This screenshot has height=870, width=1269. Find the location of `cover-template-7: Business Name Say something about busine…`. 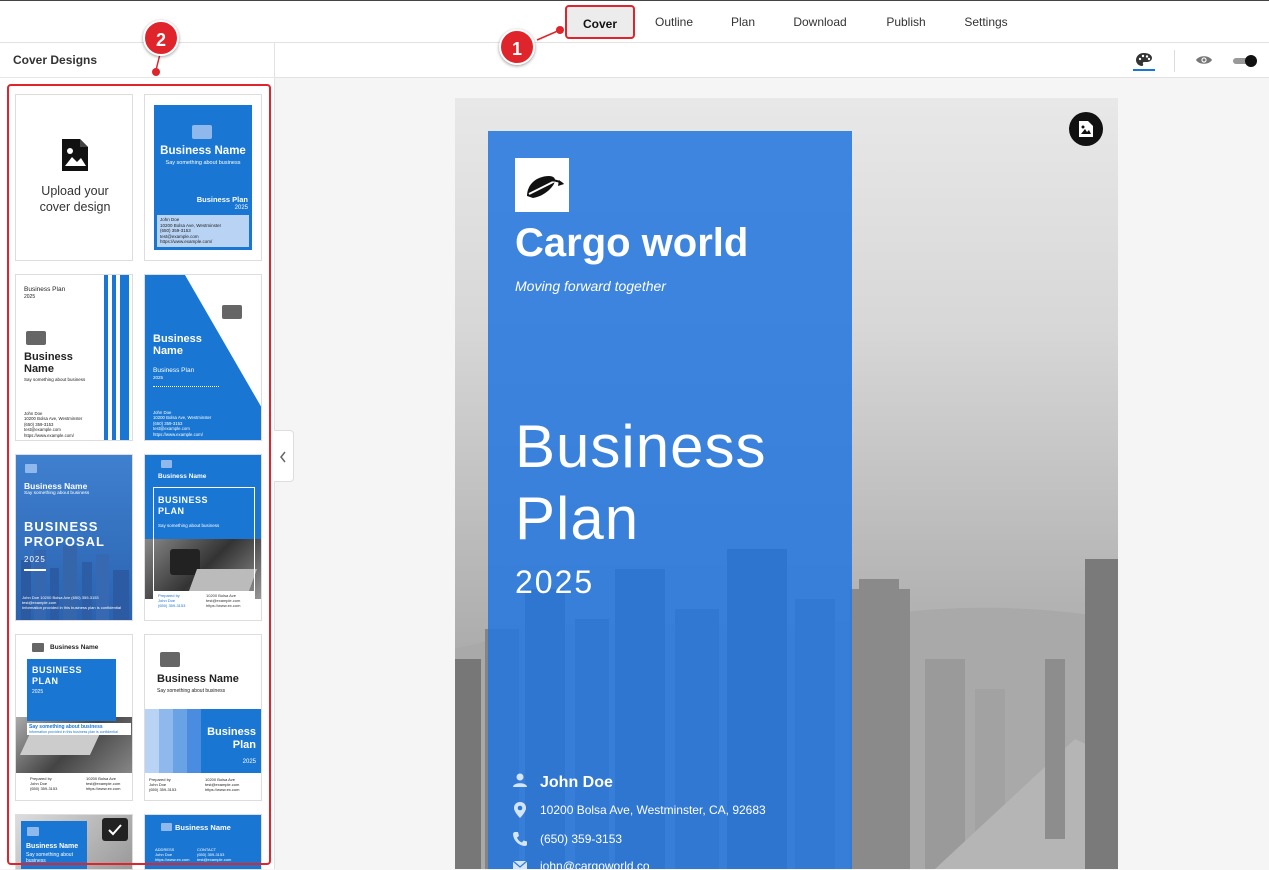

cover-template-7: Business Name Say something about busine… is located at coordinates (203, 717).